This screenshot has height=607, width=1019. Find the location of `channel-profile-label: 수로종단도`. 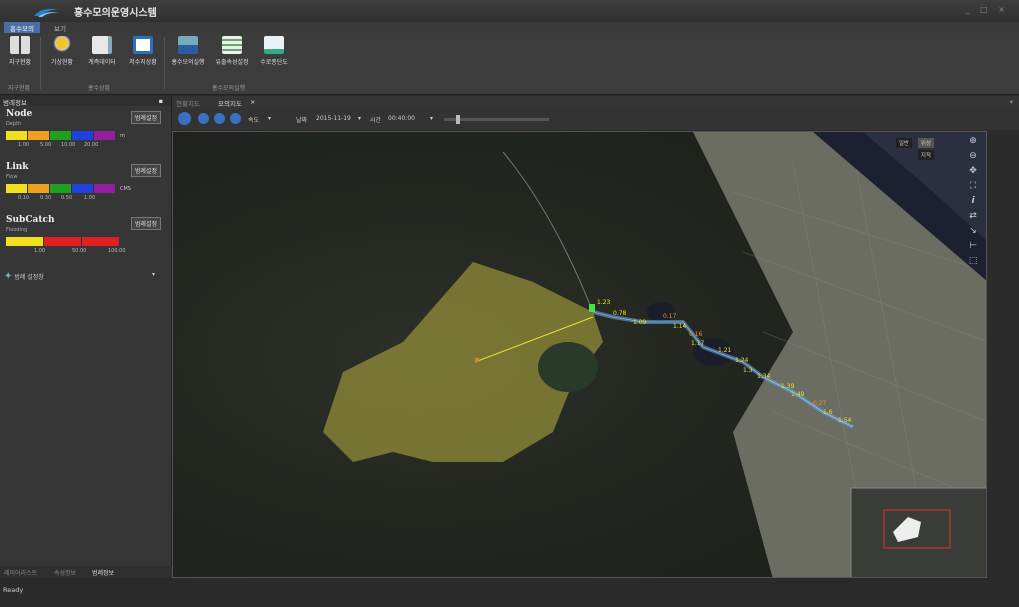

channel-profile-label: 수로종단도 is located at coordinates (274, 62).